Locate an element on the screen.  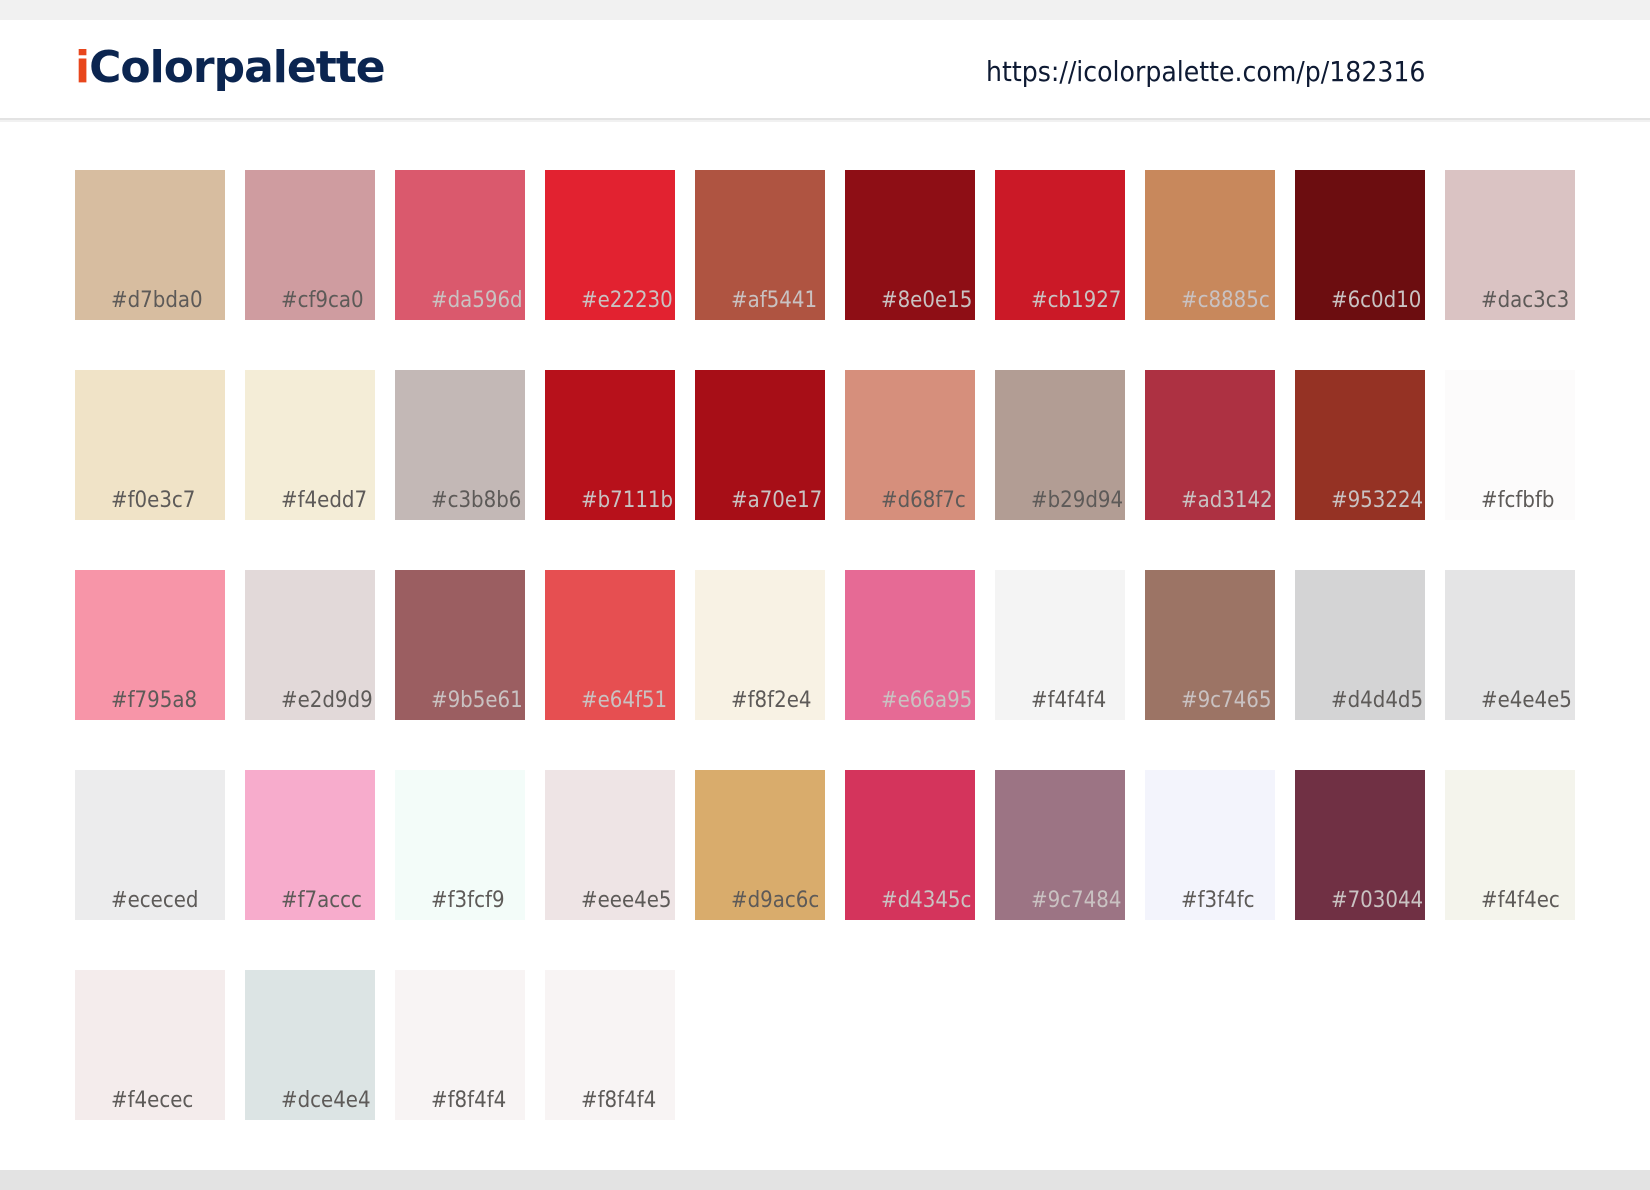
swatch-hex-label: #f0e3c7 is located at coordinates (153, 500).